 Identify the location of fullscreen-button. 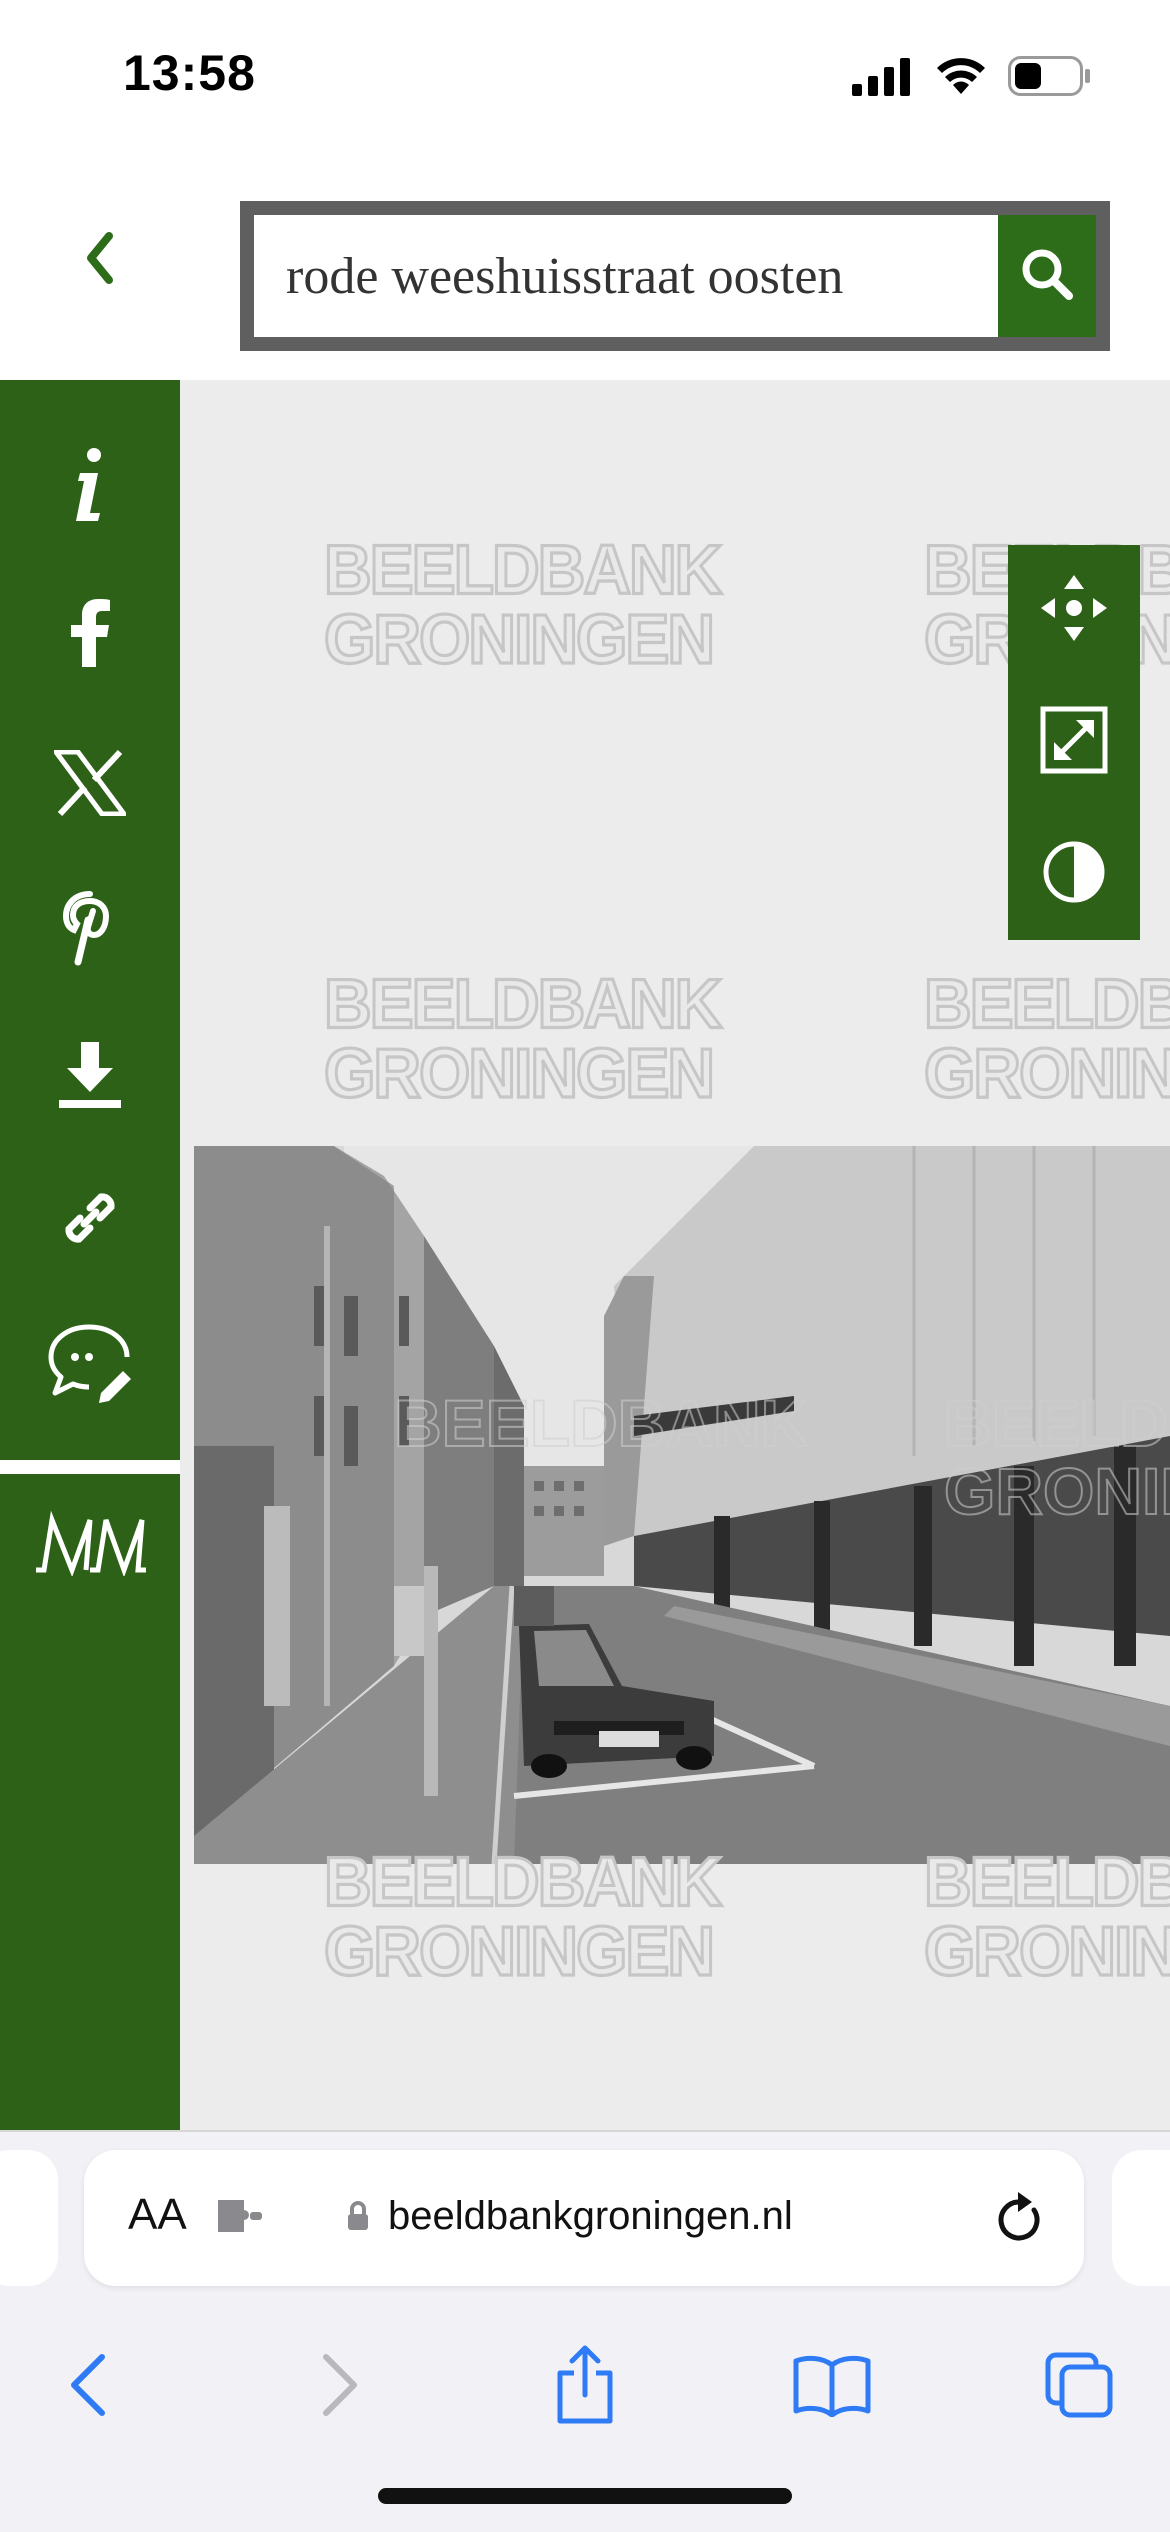
(1074, 742).